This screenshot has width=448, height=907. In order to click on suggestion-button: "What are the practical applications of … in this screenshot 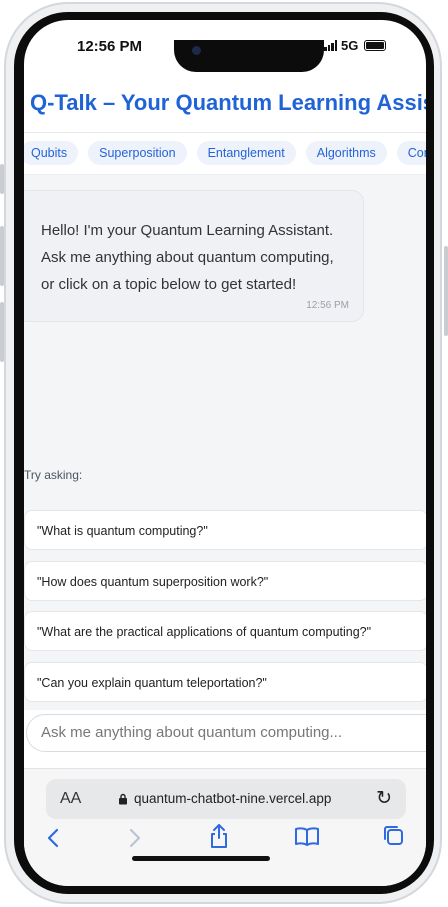, I will do `click(225, 631)`.